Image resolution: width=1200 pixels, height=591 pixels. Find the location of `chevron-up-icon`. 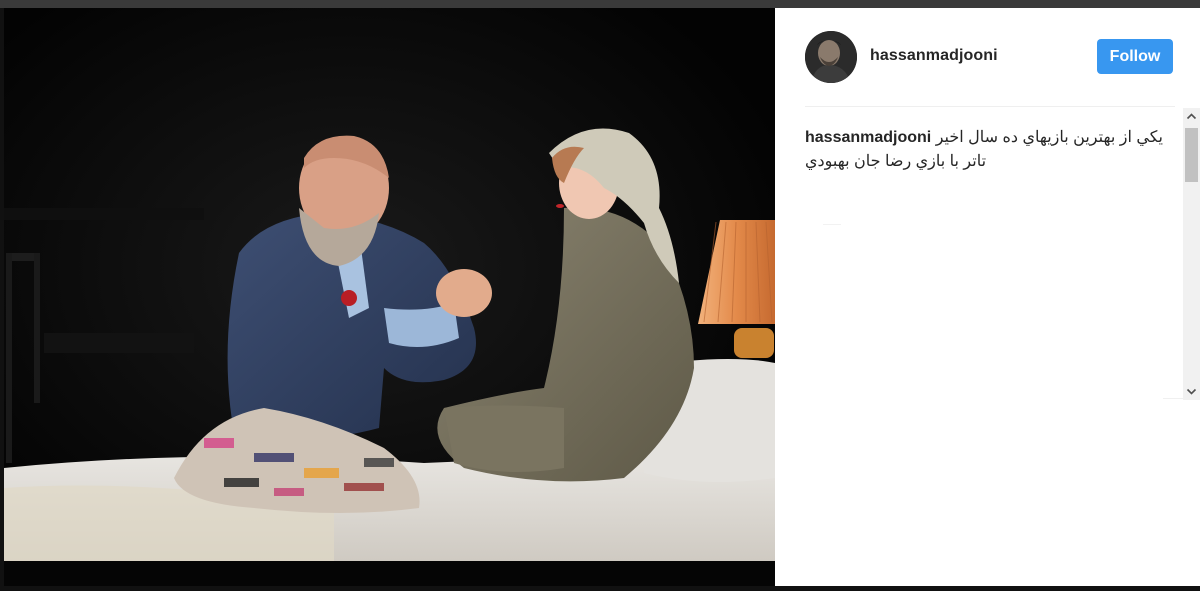

chevron-up-icon is located at coordinates (1191, 116).